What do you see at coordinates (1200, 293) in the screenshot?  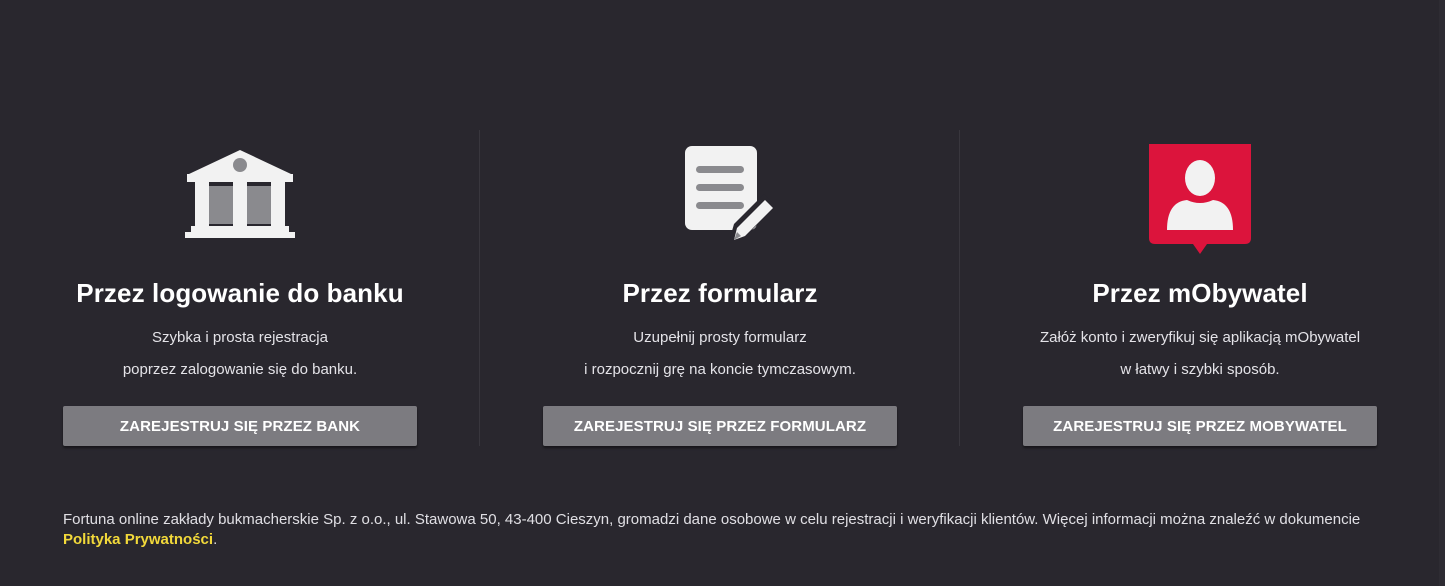 I see `option-title: Przez mObywatel` at bounding box center [1200, 293].